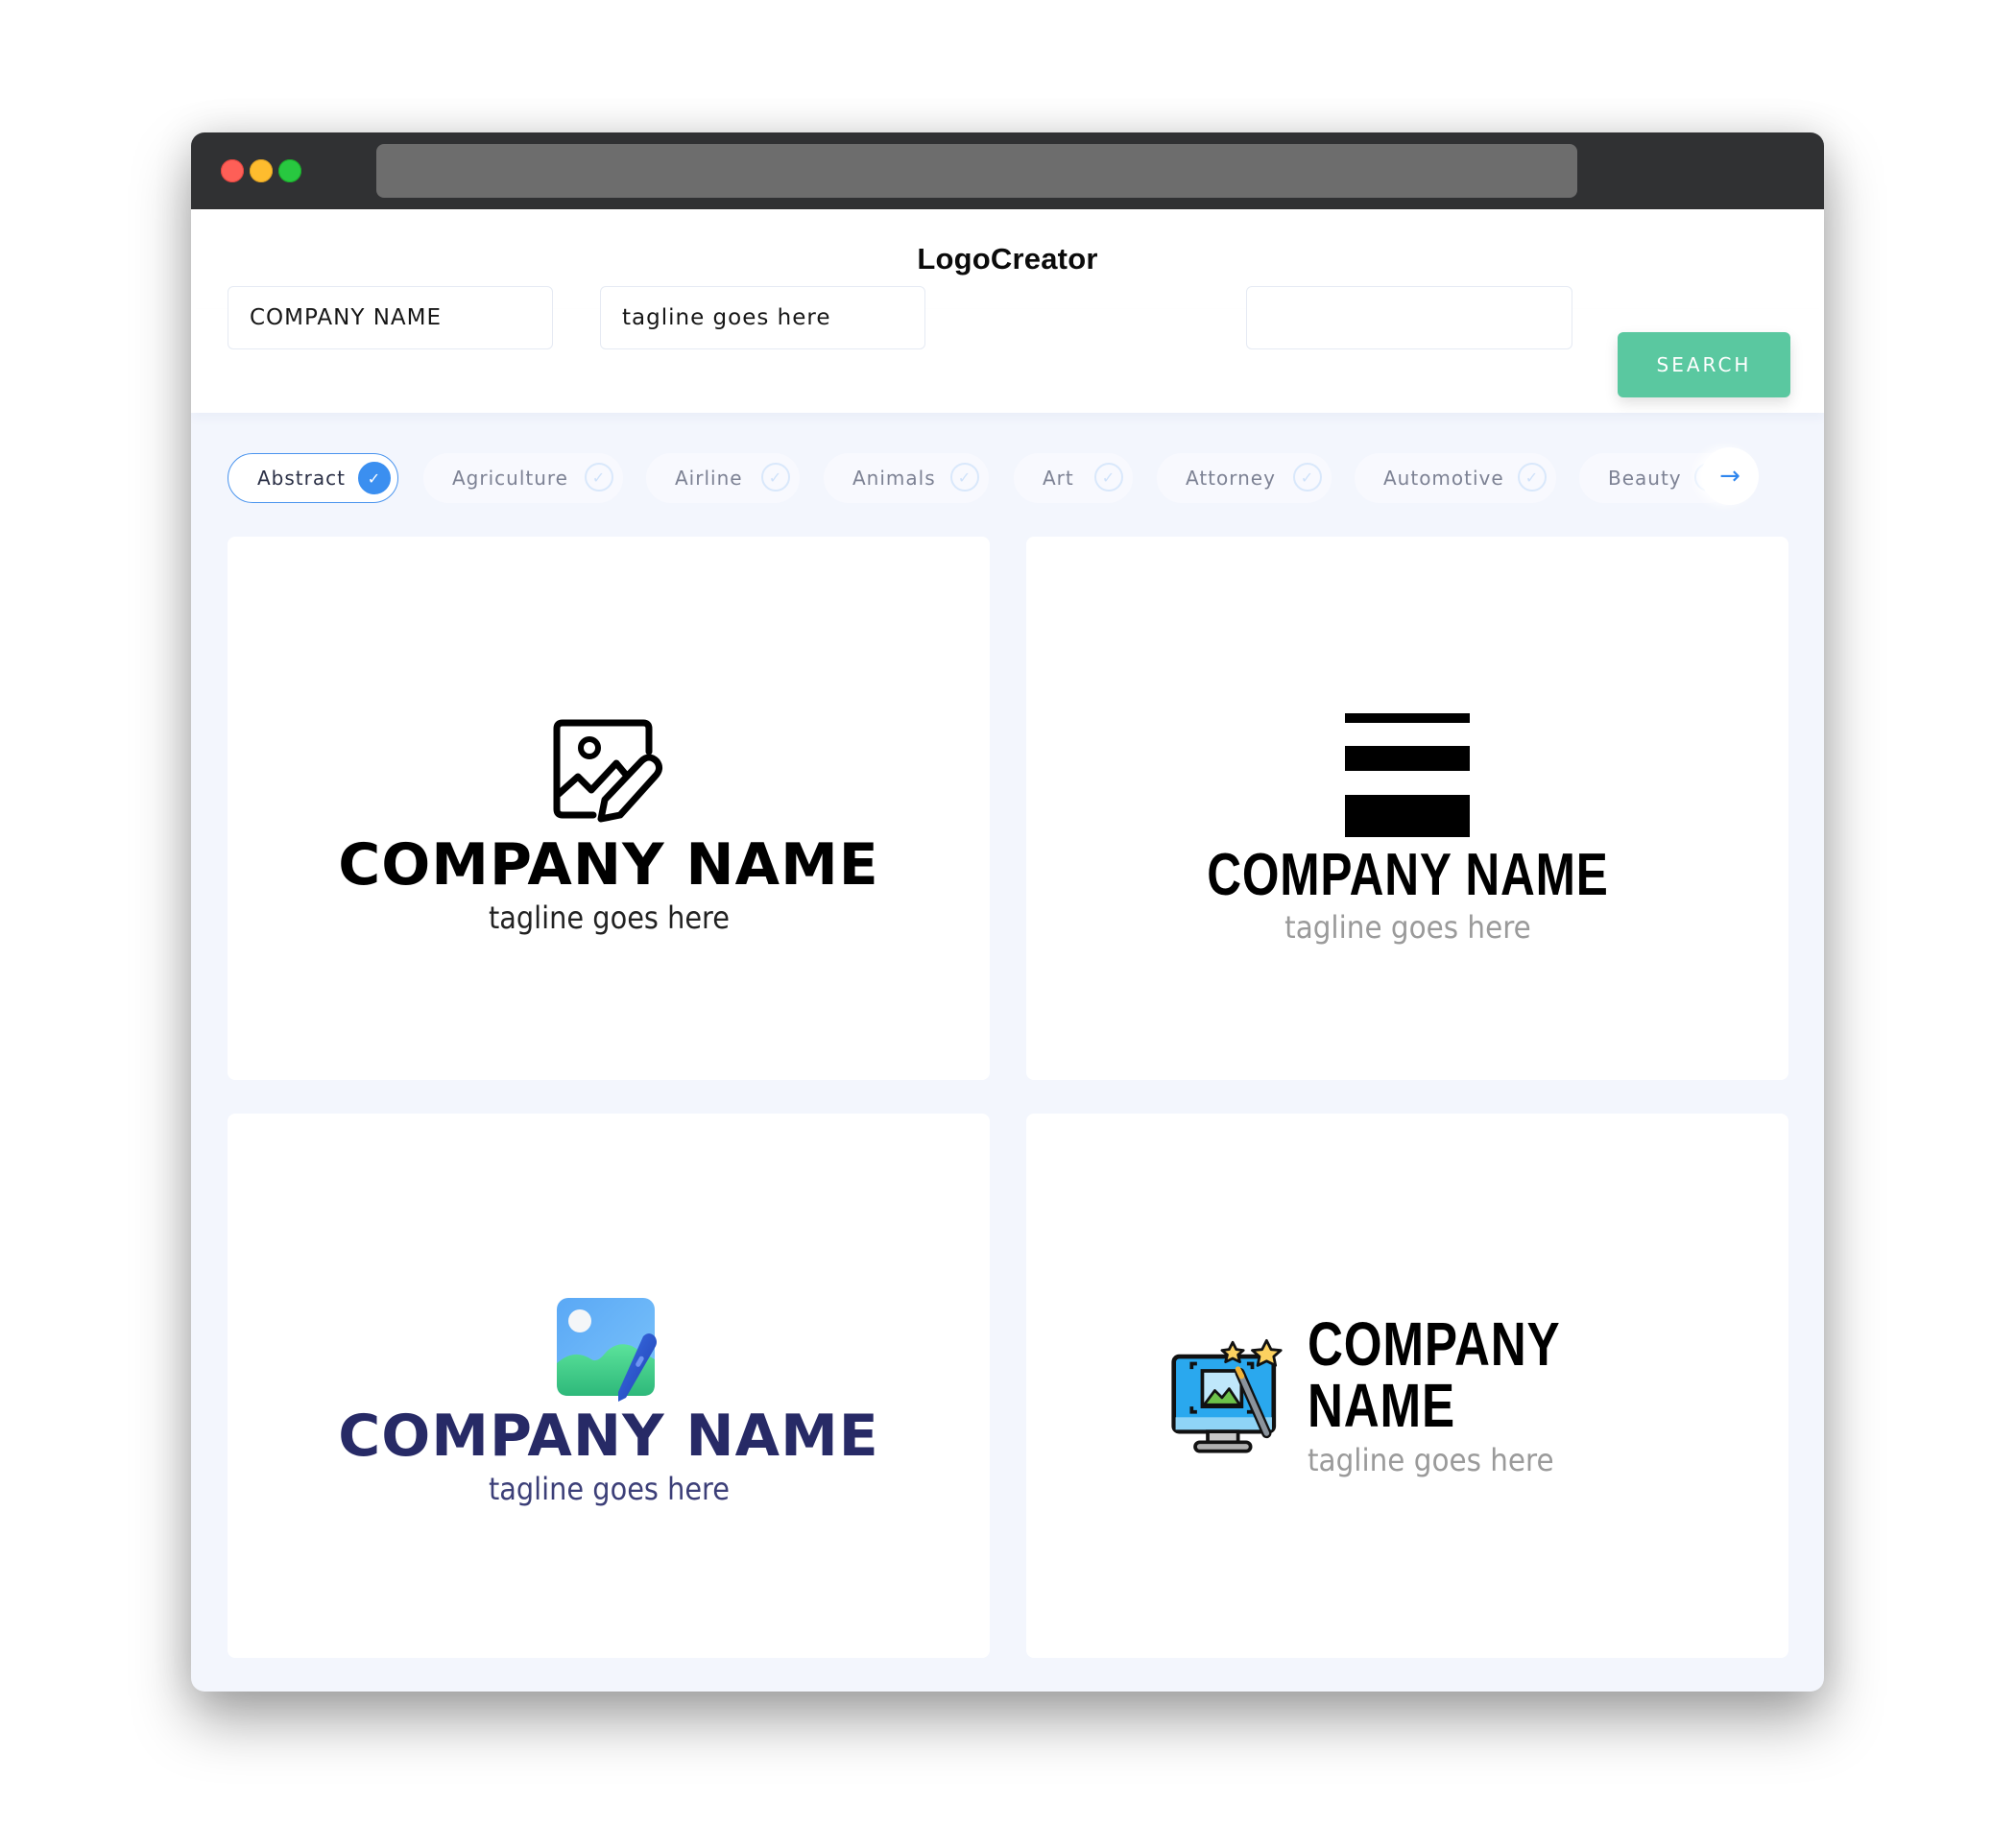  What do you see at coordinates (301, 479) in the screenshot?
I see `category-chip-label: Abstract` at bounding box center [301, 479].